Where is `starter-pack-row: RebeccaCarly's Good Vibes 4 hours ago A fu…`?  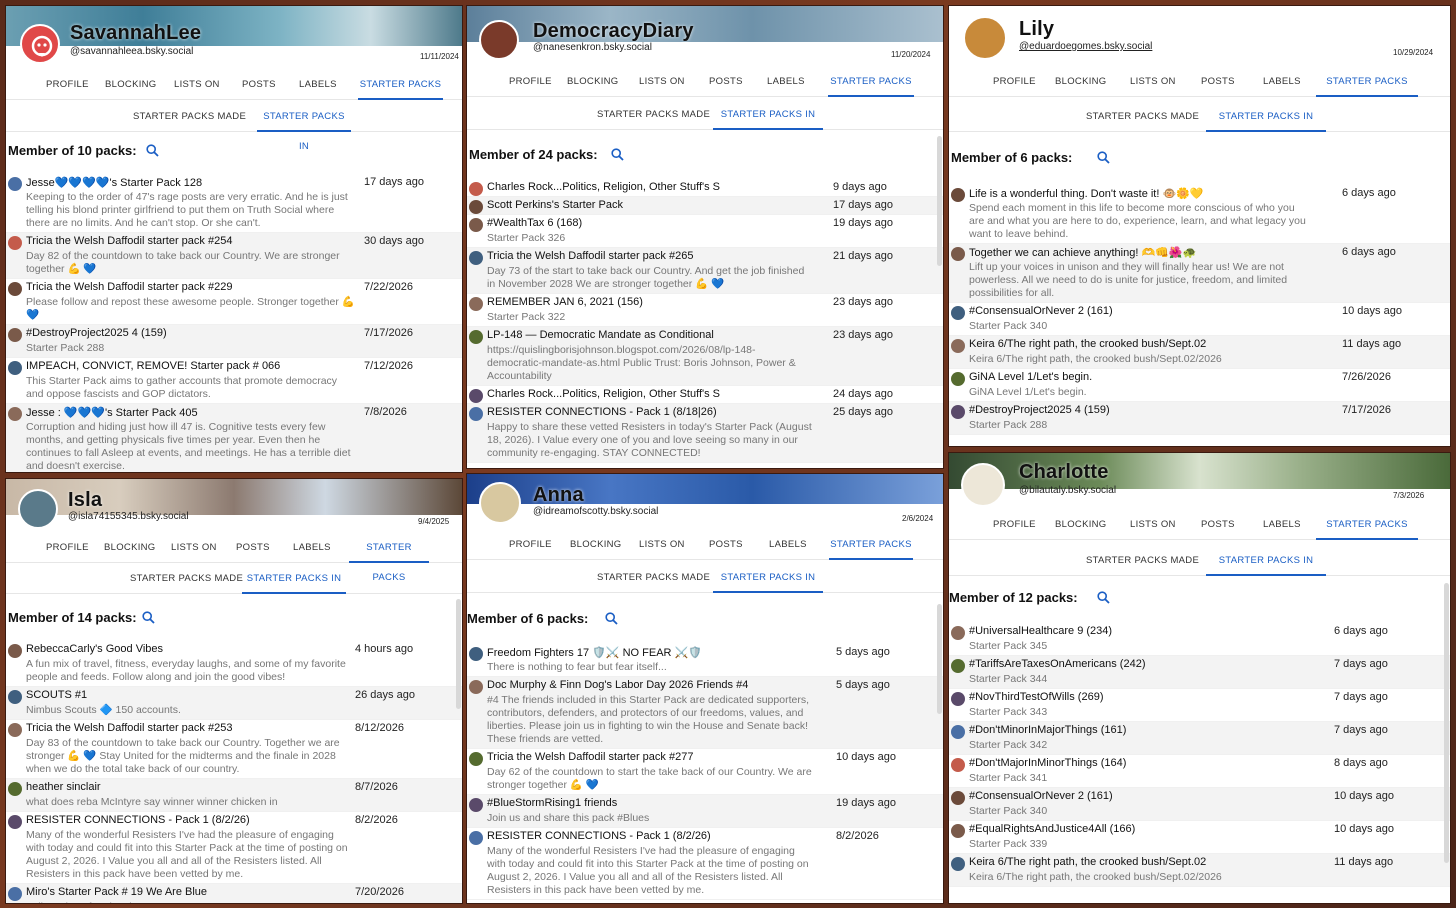 starter-pack-row: RebeccaCarly's Good Vibes 4 hours ago A fu… is located at coordinates (234, 664).